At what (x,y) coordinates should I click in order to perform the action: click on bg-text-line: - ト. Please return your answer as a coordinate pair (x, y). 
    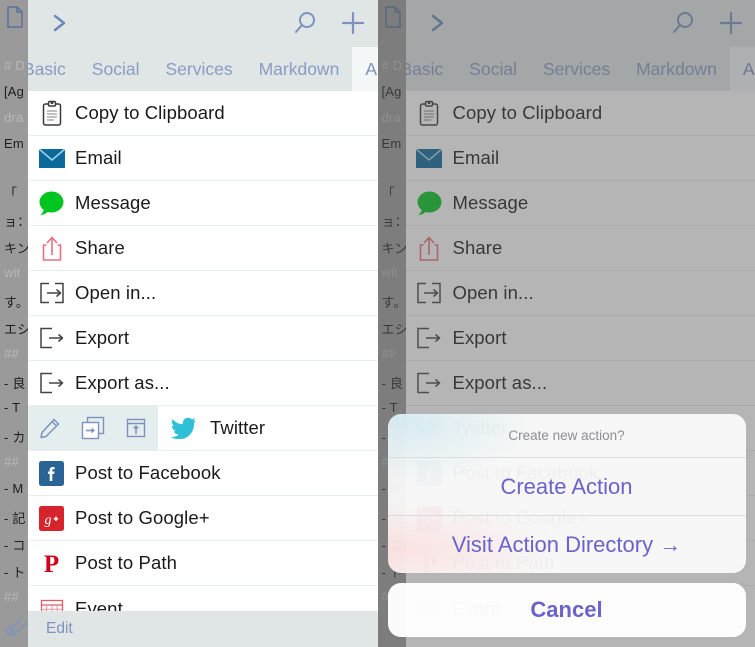
    Looking at the image, I should click on (15, 572).